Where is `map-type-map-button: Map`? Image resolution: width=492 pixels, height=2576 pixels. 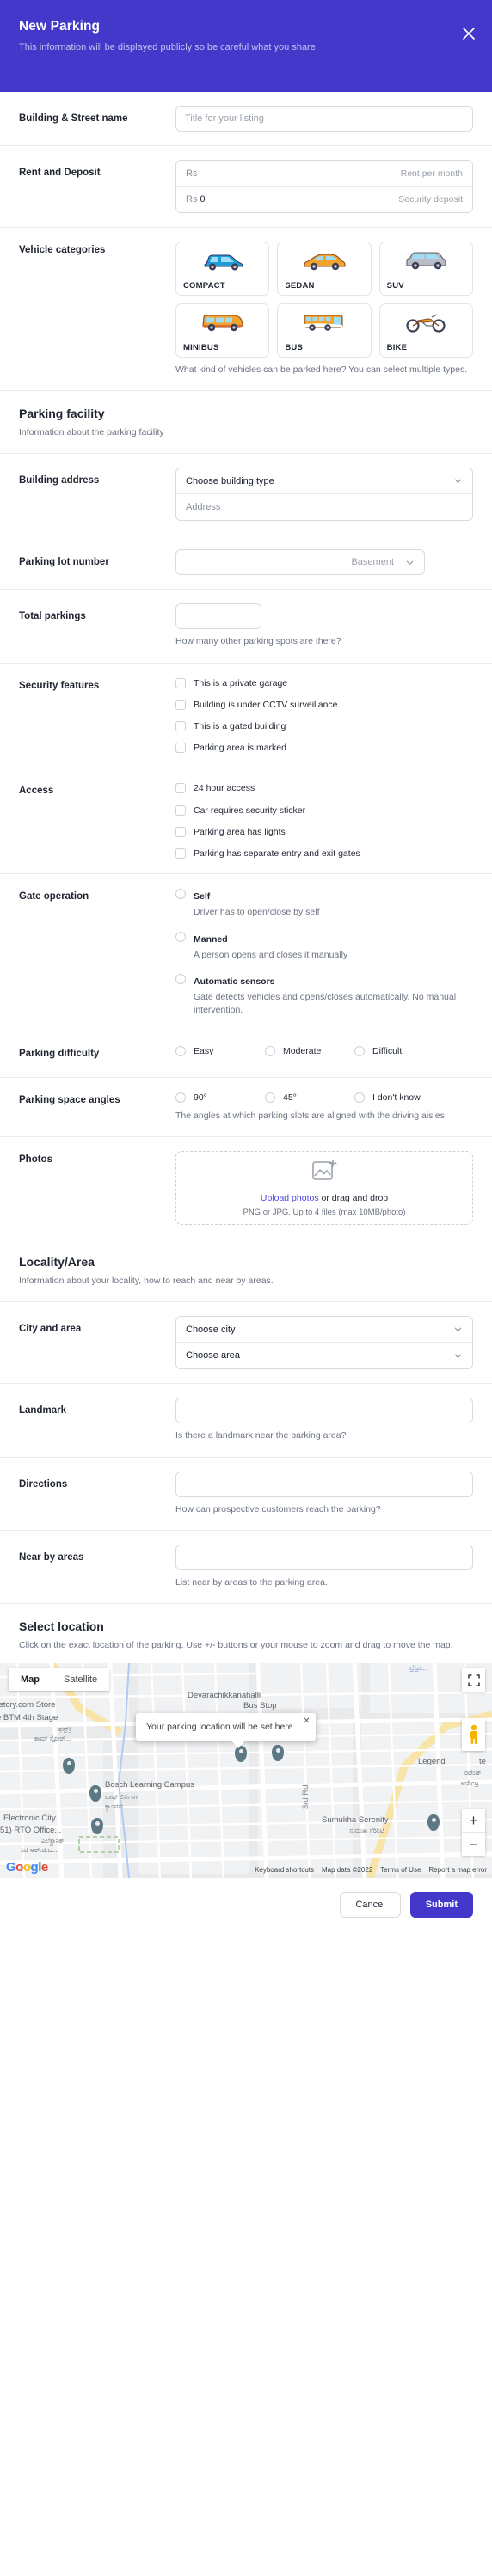 map-type-map-button: Map is located at coordinates (30, 1680).